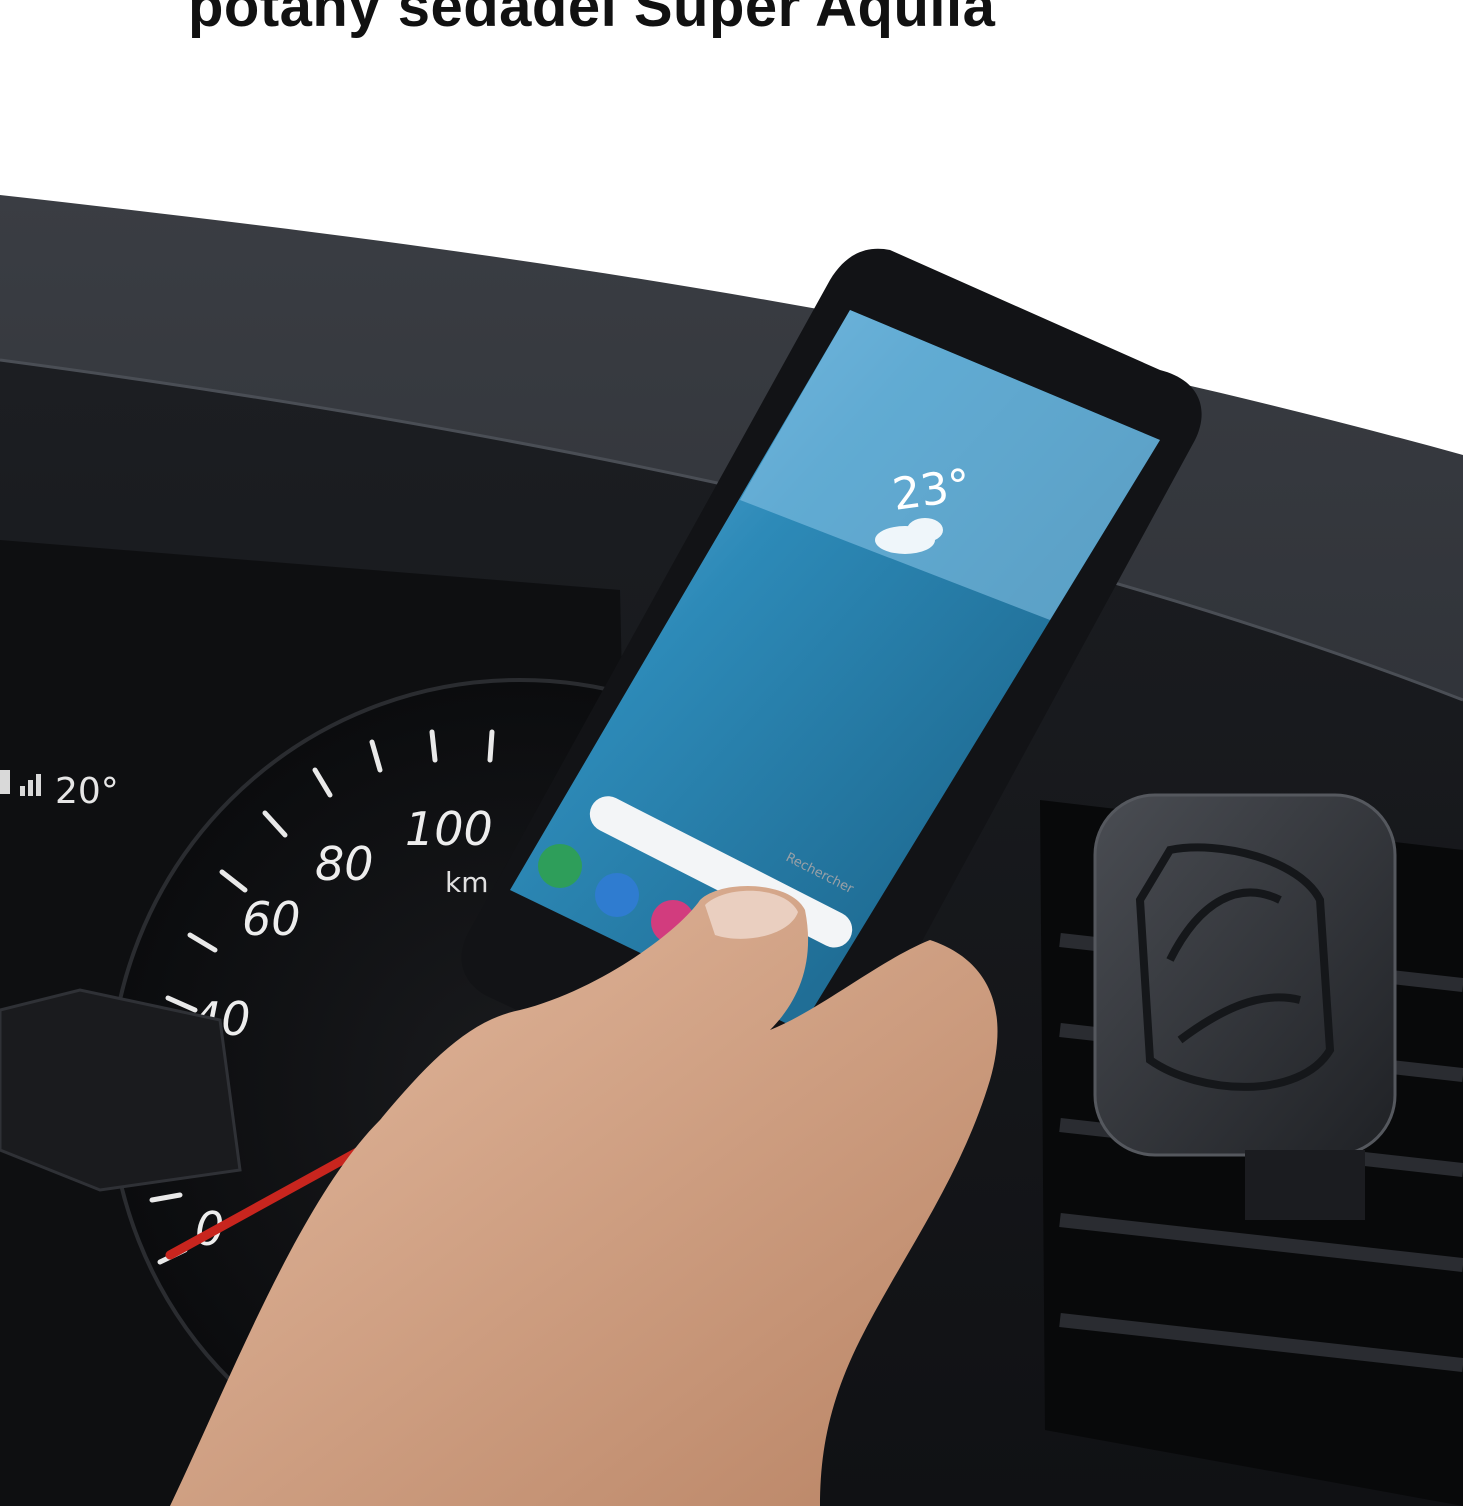 This screenshot has height=1506, width=1463. I want to click on speed-tick-100: 100, so click(449, 829).